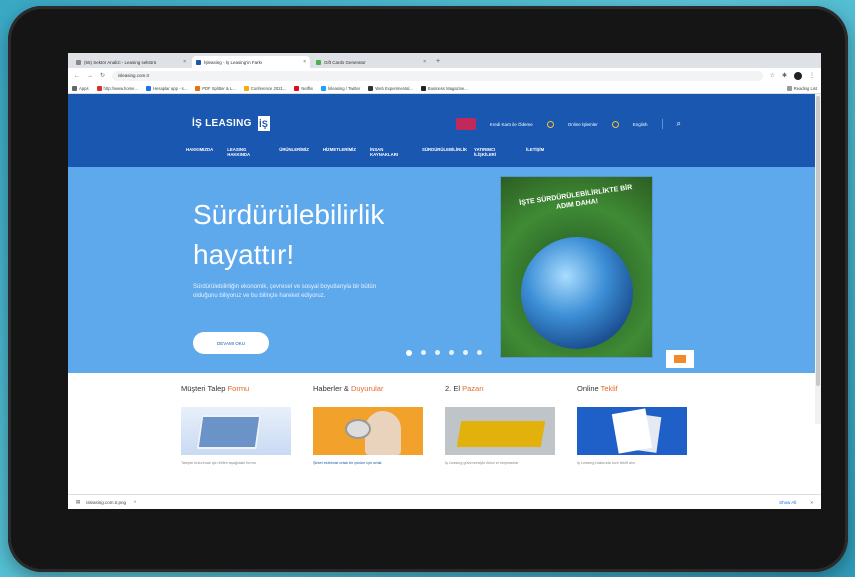 The width and height of the screenshot is (855, 577). I want to click on card-title-accent: Duyurular, so click(367, 388).